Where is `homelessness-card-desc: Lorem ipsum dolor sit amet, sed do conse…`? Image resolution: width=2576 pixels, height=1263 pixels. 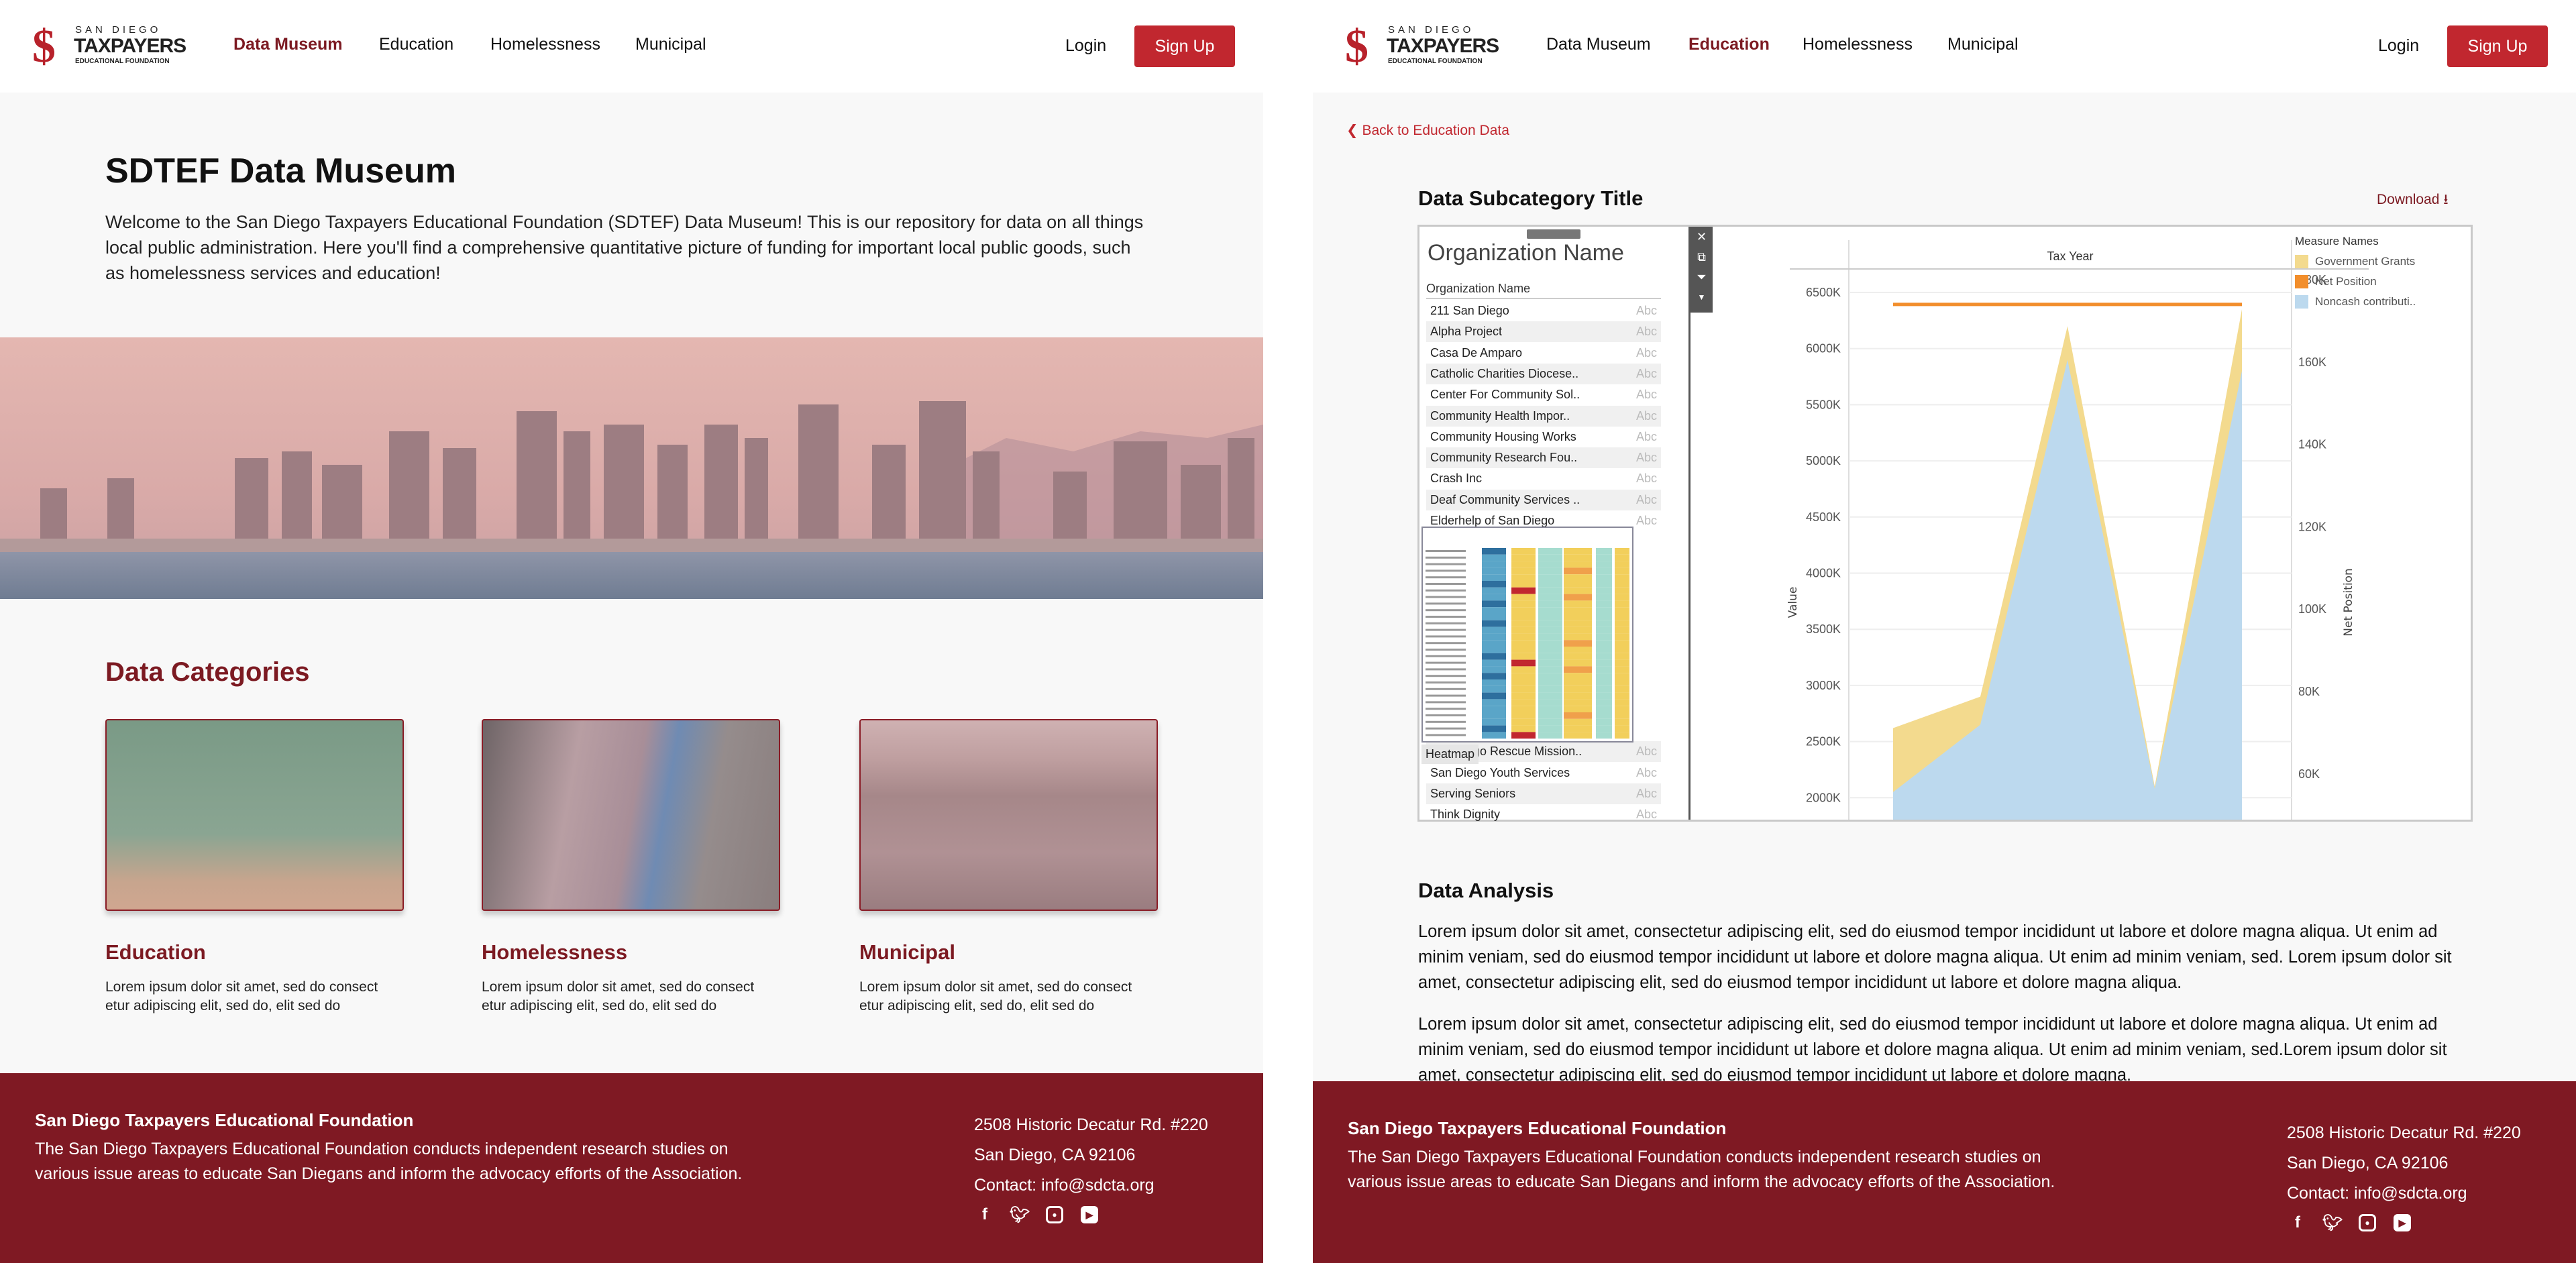 homelessness-card-desc: Lorem ipsum dolor sit amet, sed do conse… is located at coordinates (618, 996).